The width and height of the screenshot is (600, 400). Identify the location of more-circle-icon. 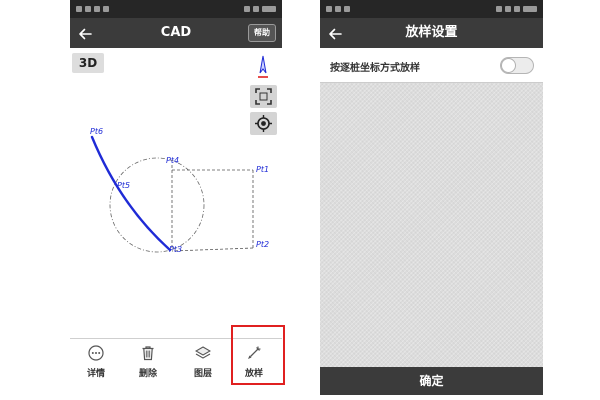
(96, 353).